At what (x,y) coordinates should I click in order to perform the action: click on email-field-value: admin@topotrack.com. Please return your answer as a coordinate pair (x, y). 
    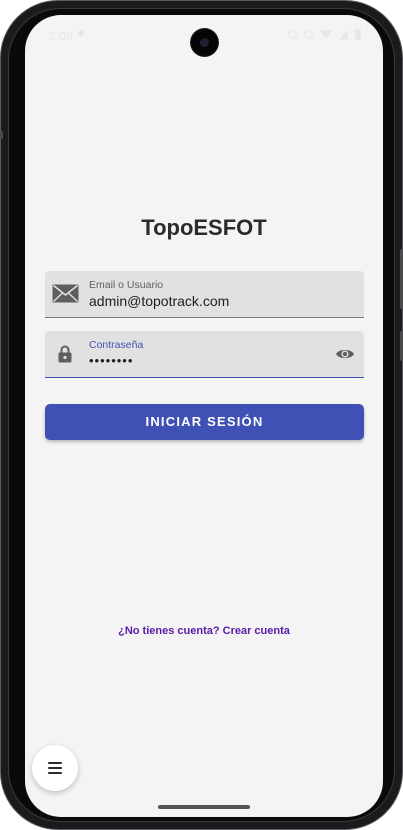
    Looking at the image, I should click on (159, 301).